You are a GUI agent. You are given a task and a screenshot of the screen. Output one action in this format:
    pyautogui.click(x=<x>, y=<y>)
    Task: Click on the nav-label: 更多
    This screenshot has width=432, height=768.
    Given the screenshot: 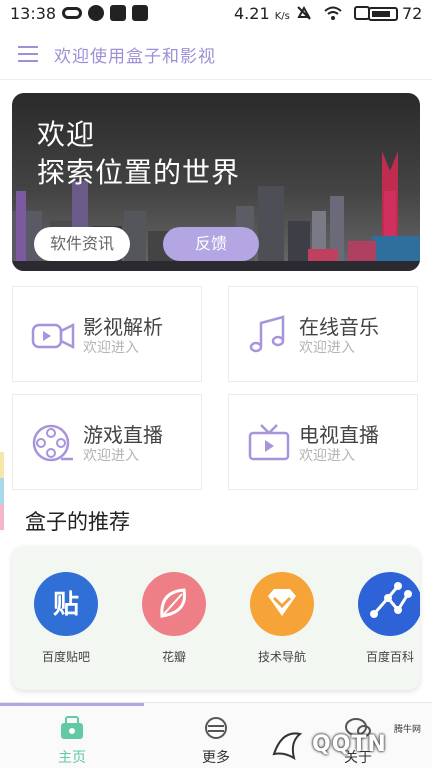 What is the action you would take?
    pyautogui.click(x=216, y=758)
    